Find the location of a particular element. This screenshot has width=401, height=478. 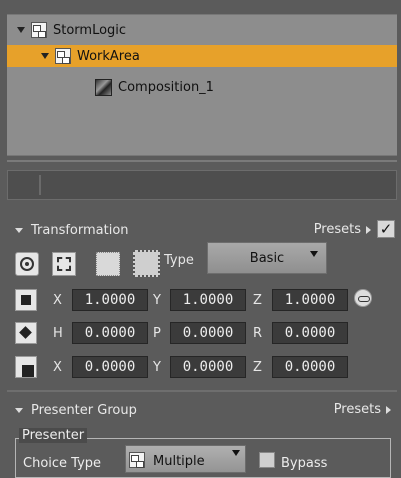

position-x-field: 0.0000 is located at coordinates (110, 367).